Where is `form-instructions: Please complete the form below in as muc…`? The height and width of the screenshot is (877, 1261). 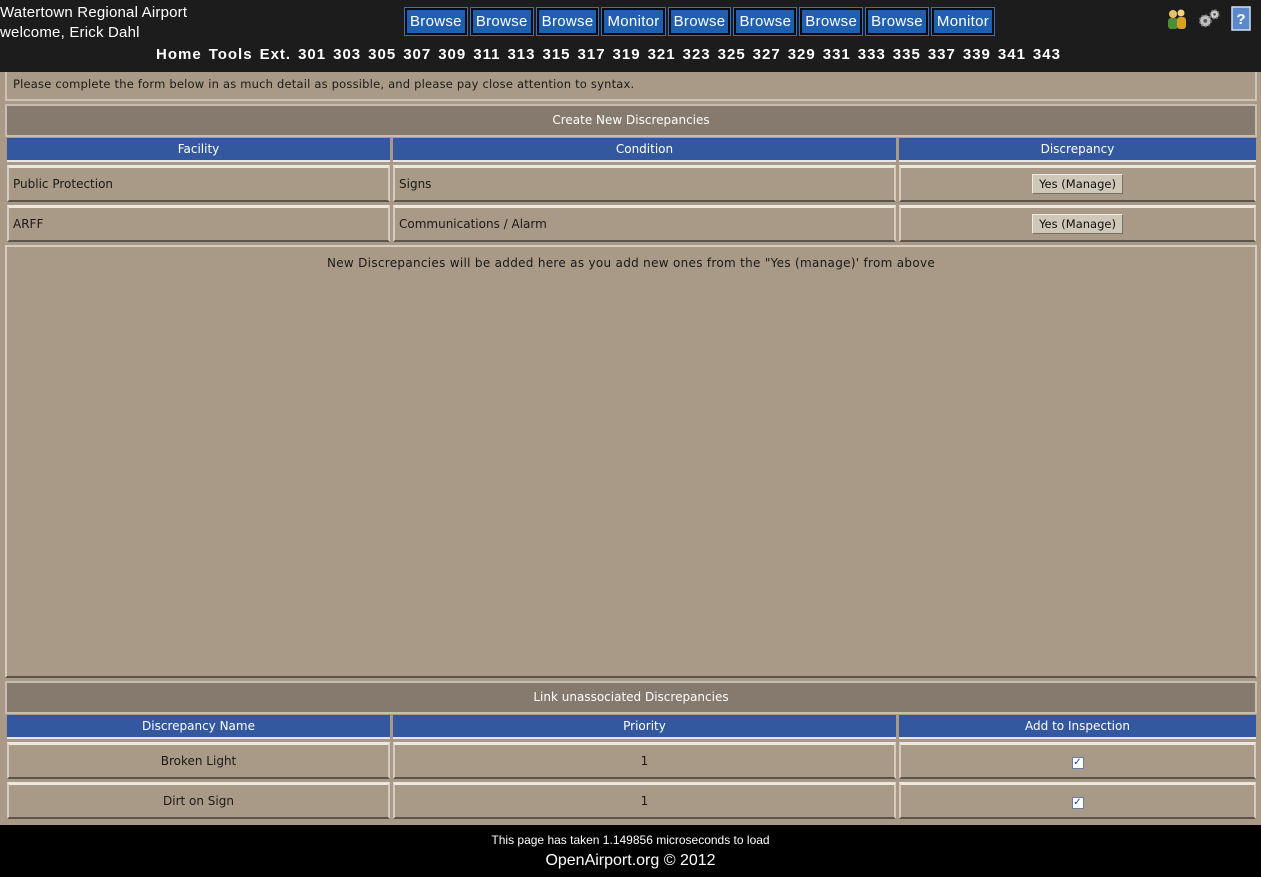 form-instructions: Please complete the form below in as muc… is located at coordinates (631, 86).